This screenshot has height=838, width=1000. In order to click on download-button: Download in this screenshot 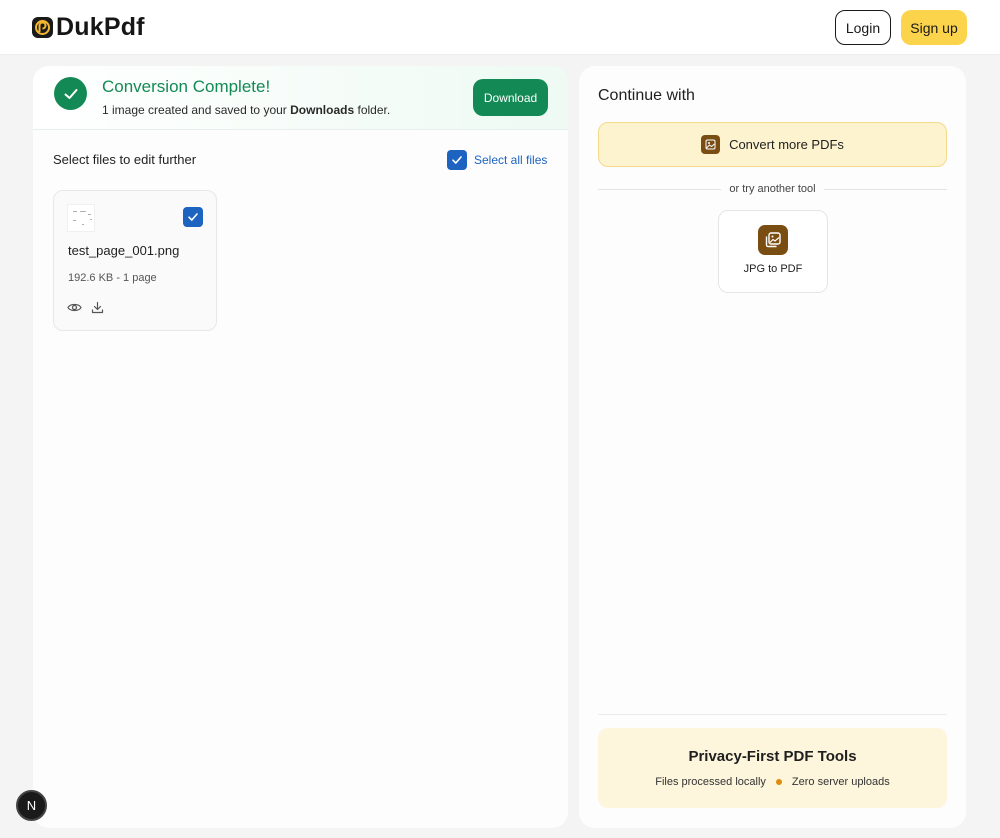, I will do `click(510, 97)`.